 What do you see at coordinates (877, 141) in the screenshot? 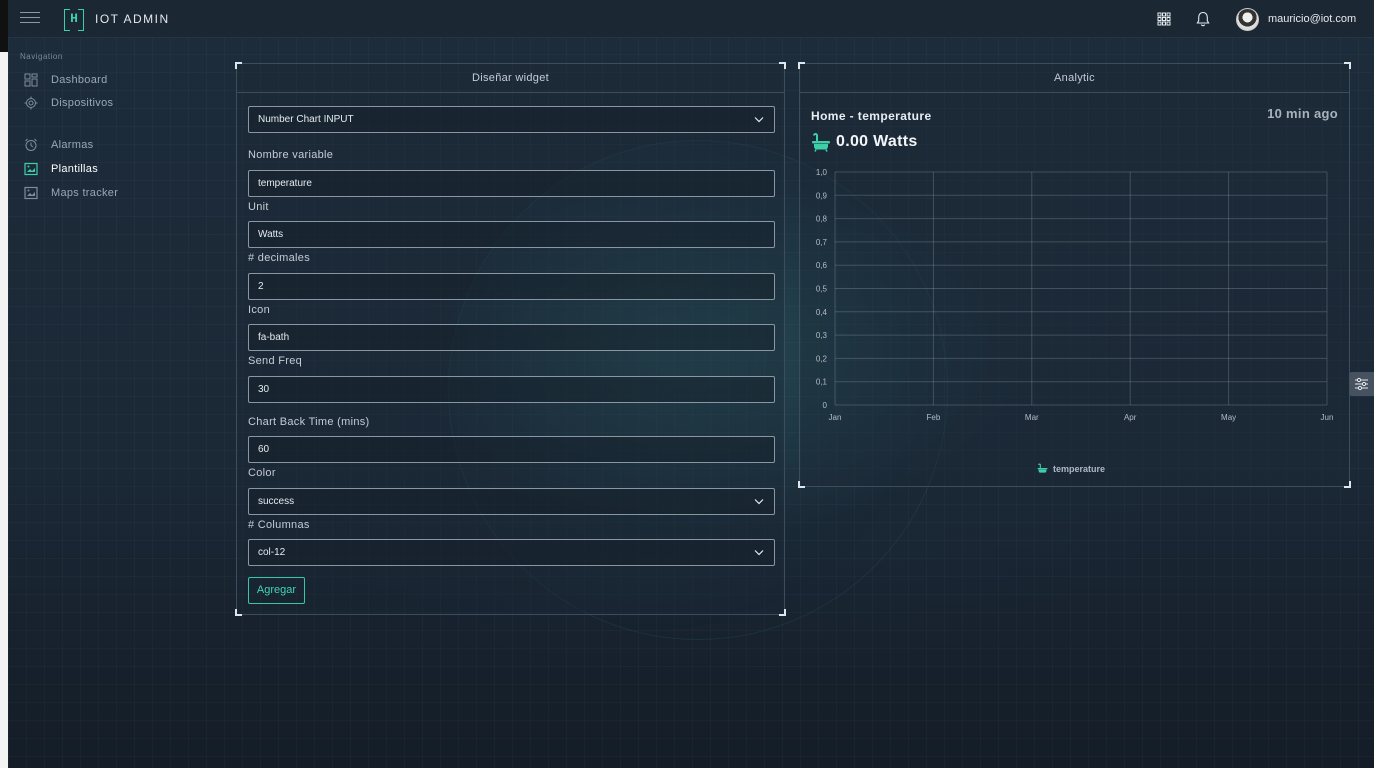
I see `widget-value: 0.00 Watts` at bounding box center [877, 141].